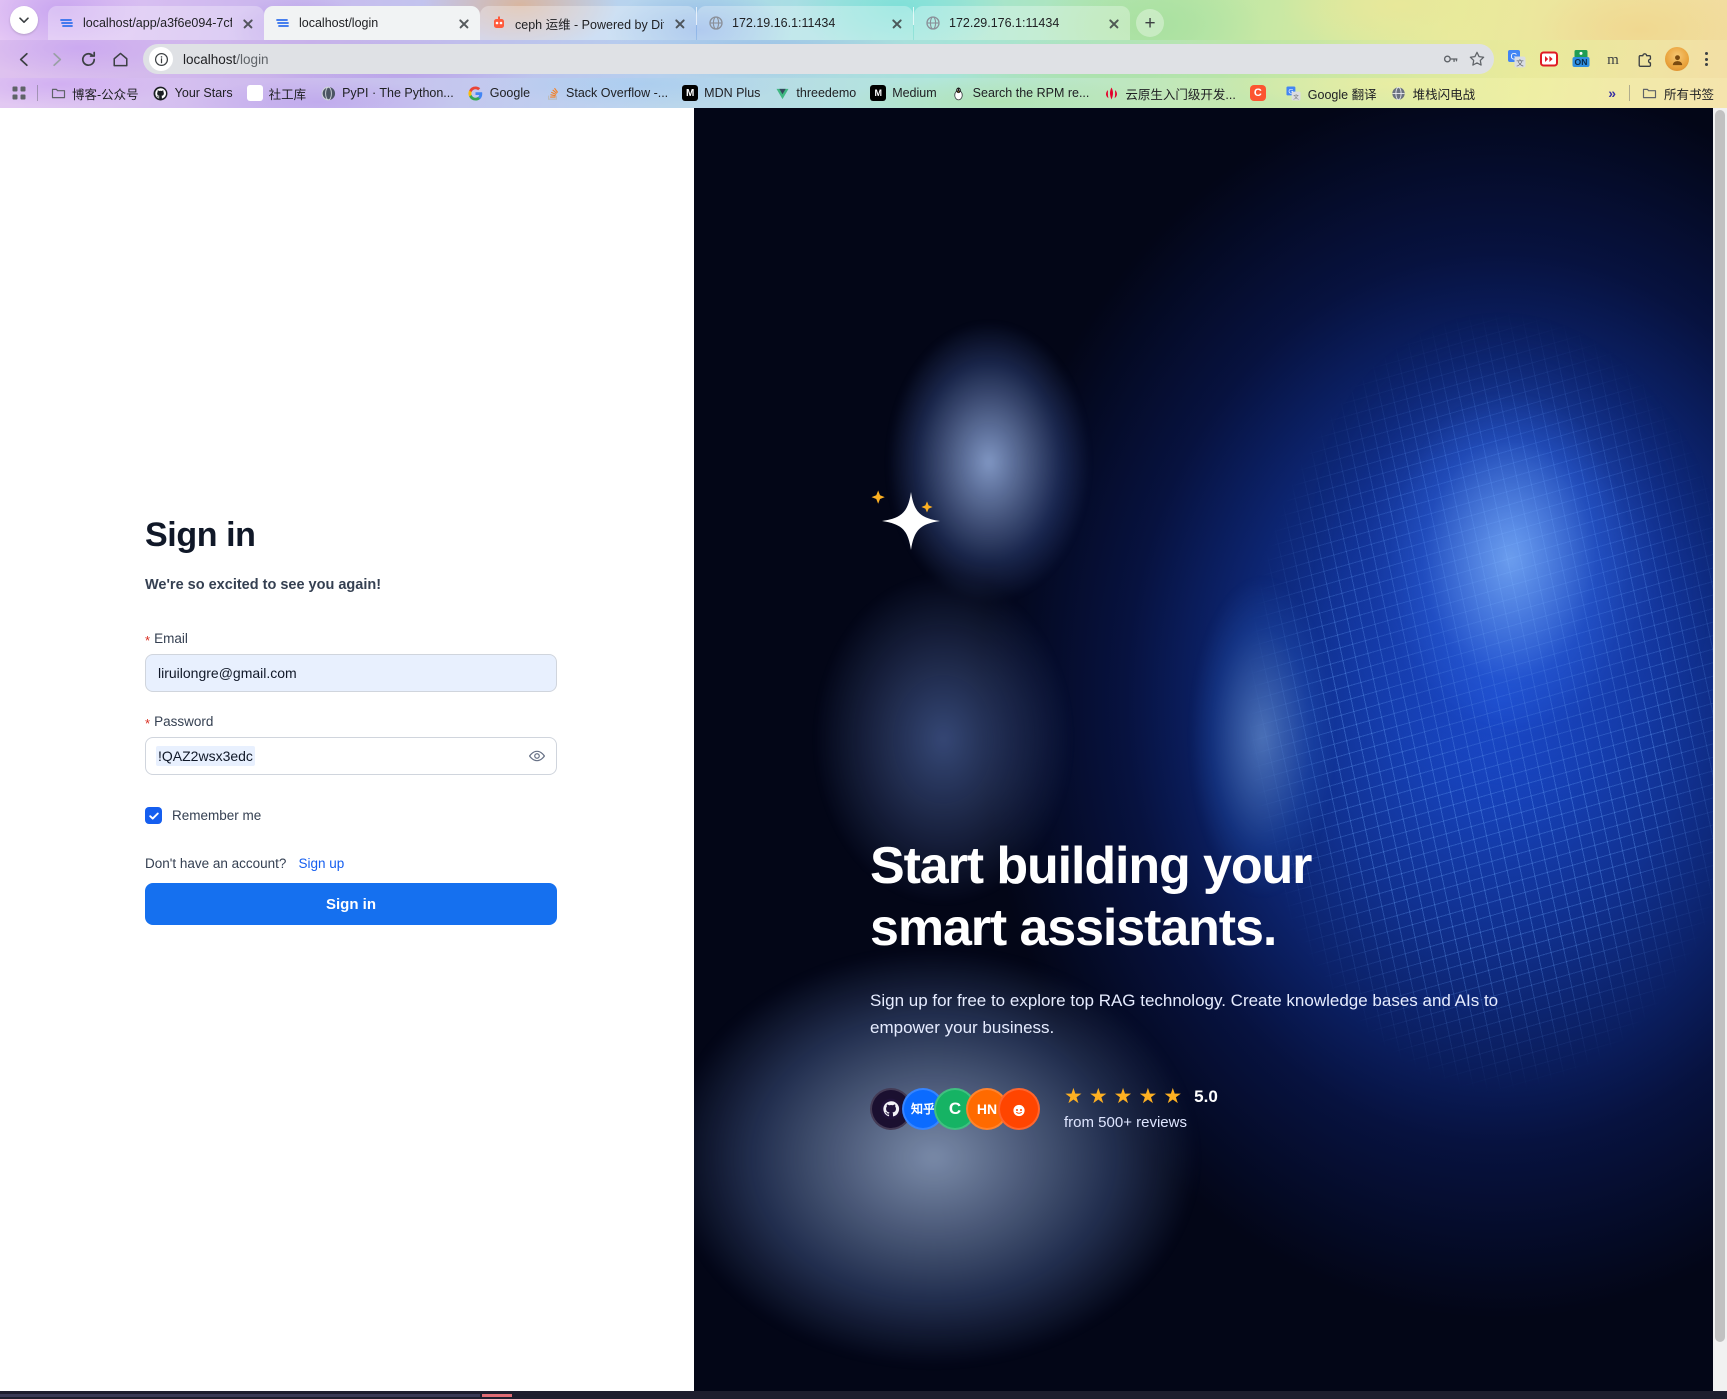  Describe the element at coordinates (1297, 96) in the screenshot. I see `svg-text: 文` at that location.